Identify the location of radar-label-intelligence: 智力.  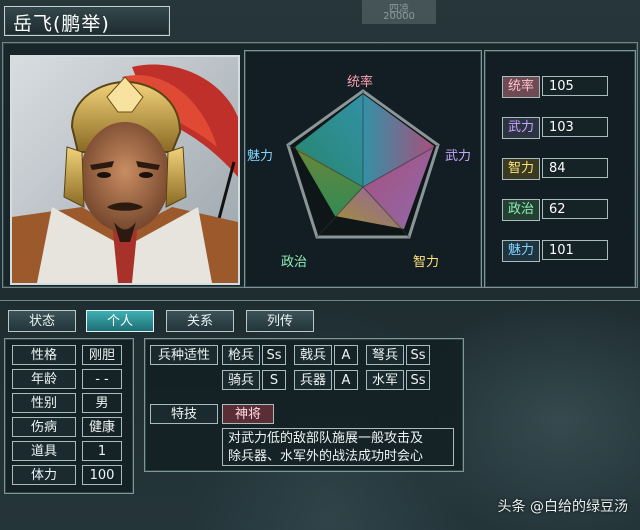
(426, 262).